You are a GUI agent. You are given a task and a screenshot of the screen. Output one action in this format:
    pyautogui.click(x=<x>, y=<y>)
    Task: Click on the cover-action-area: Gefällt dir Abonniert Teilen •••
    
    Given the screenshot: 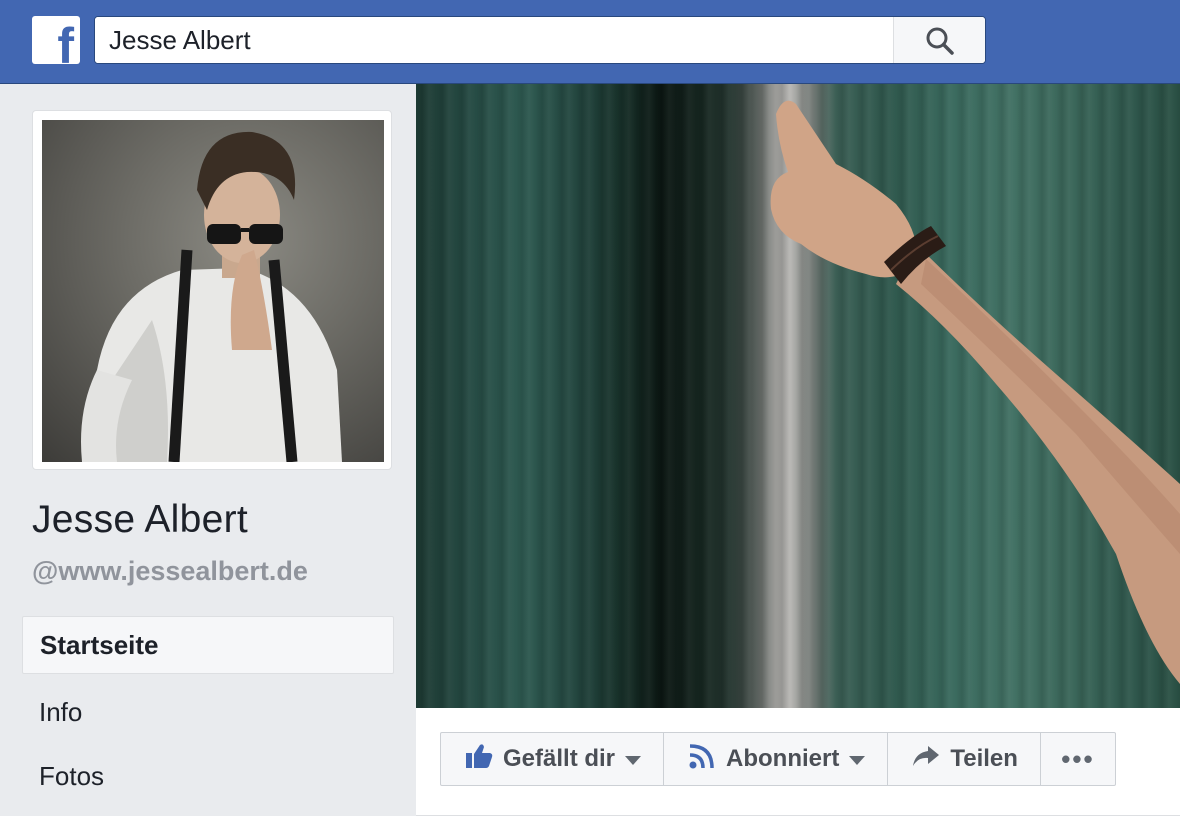 What is the action you would take?
    pyautogui.click(x=798, y=762)
    